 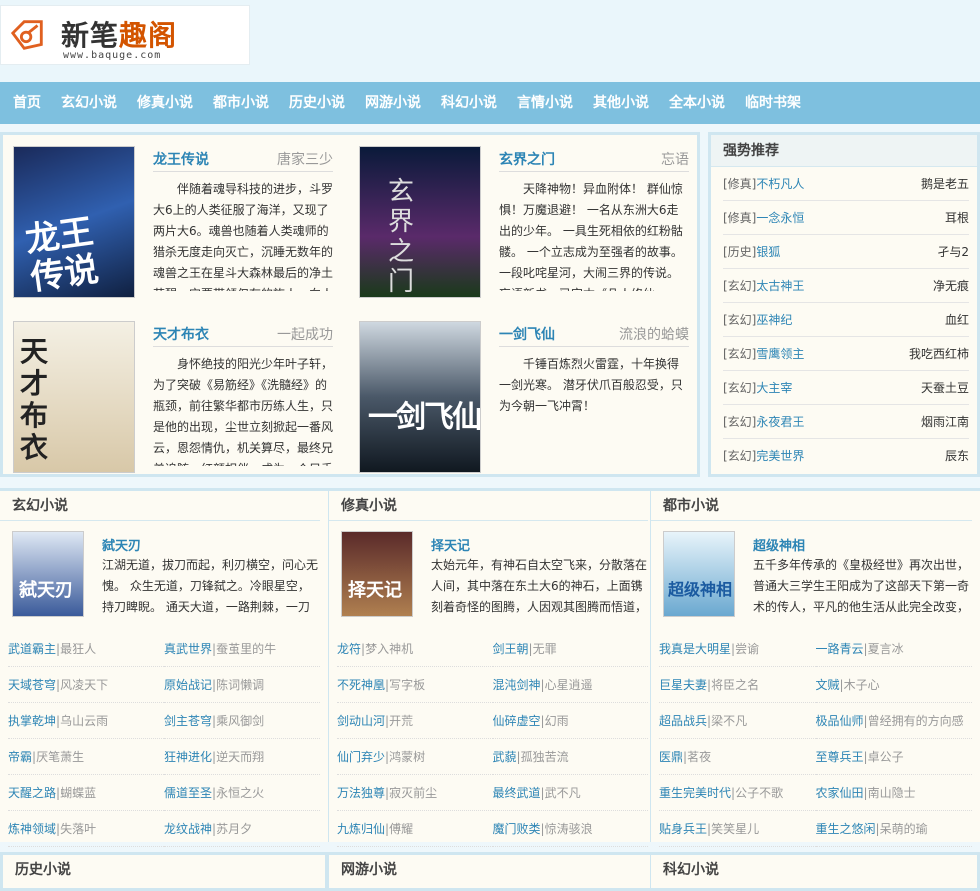 I want to click on book-author: 夏言冰, so click(x=886, y=649).